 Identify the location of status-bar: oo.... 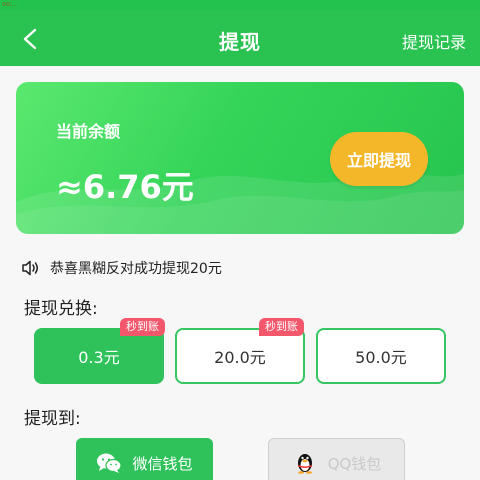
(240, 5).